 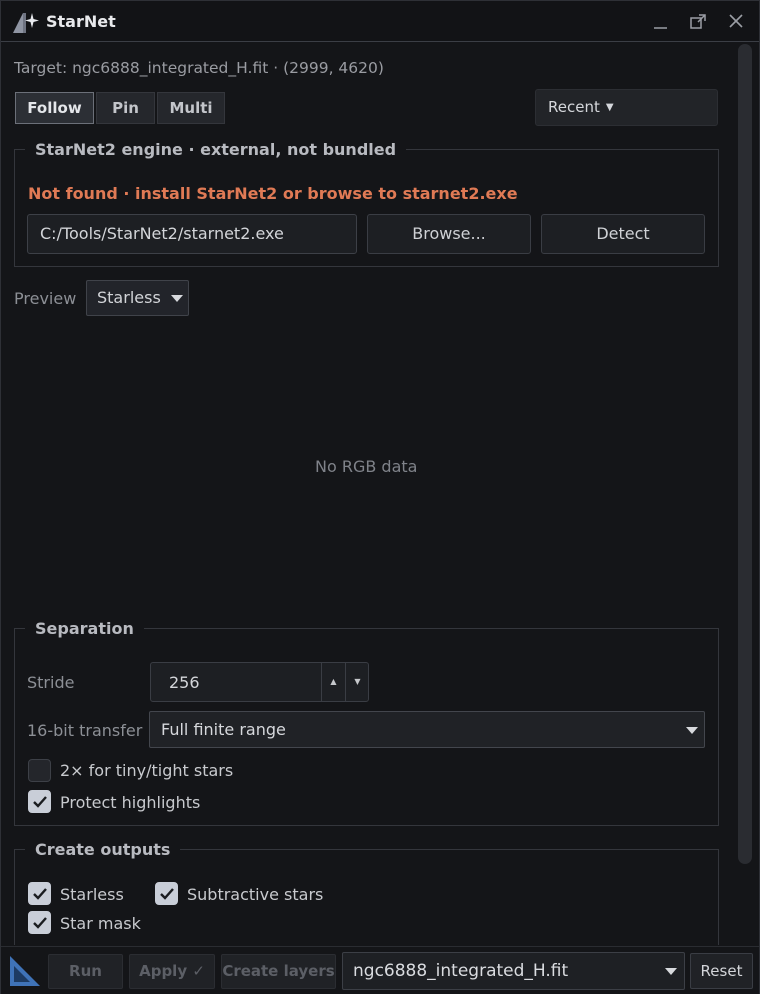 I want to click on run-button: Run, so click(x=85, y=971).